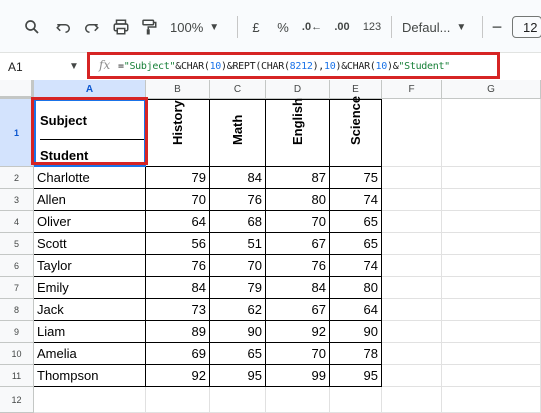 This screenshot has width=541, height=413. What do you see at coordinates (356, 310) in the screenshot?
I see `score-cell-science: 64` at bounding box center [356, 310].